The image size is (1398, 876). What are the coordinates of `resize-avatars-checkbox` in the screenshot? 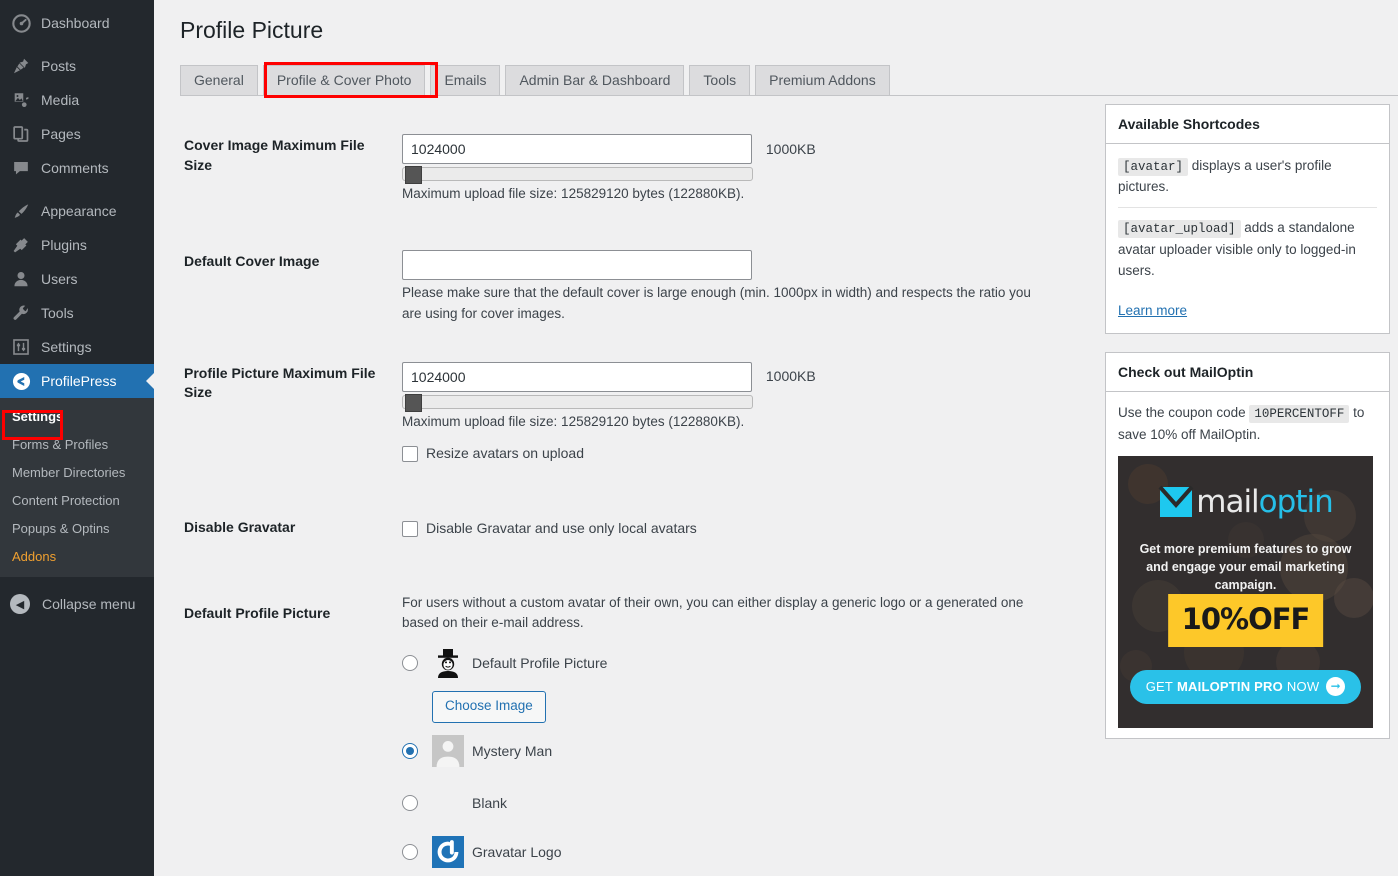 It's located at (410, 453).